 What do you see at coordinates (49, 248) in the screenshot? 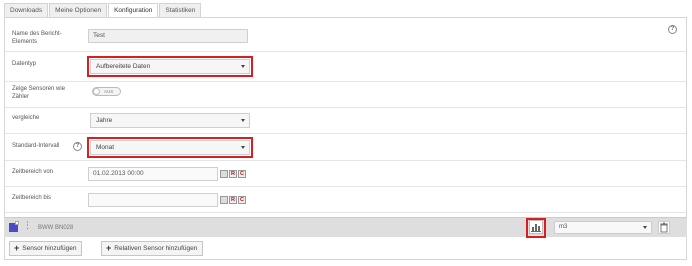
I see `add-sensor-label: Sensor hinzufügen` at bounding box center [49, 248].